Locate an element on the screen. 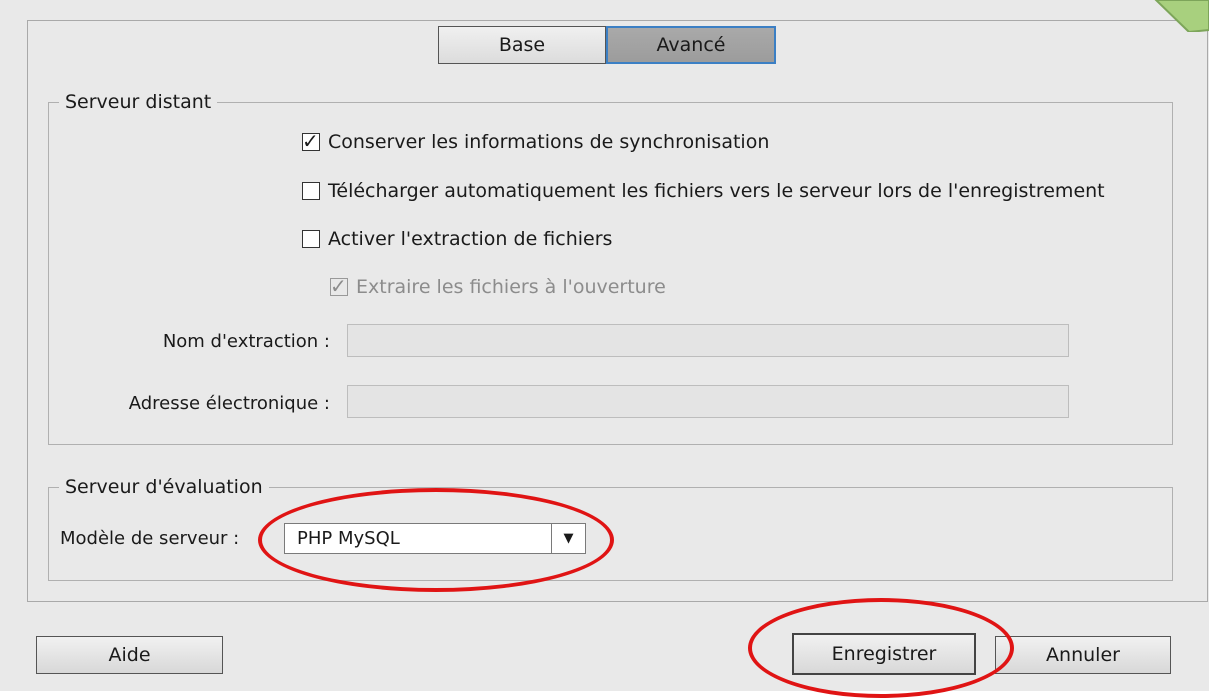 This screenshot has width=1209, height=698. tab-advanced-label: Avancé is located at coordinates (691, 45).